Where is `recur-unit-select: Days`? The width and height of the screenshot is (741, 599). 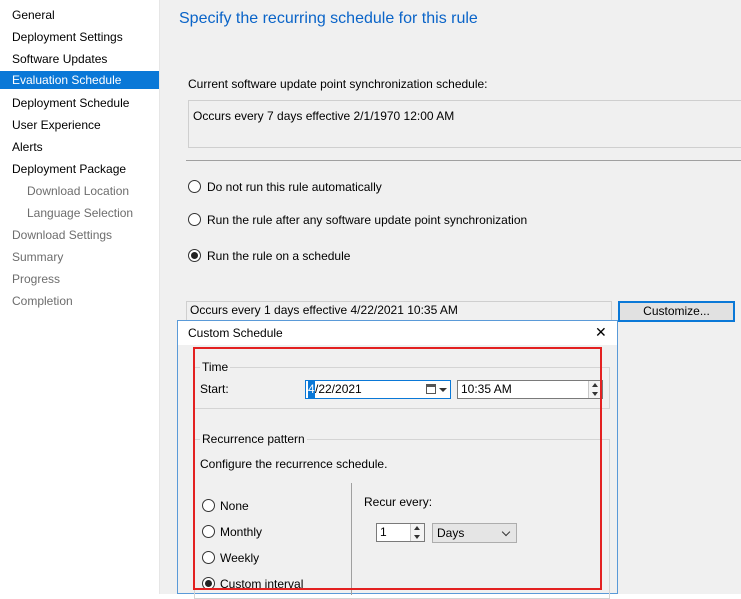
recur-unit-select: Days is located at coordinates (474, 533).